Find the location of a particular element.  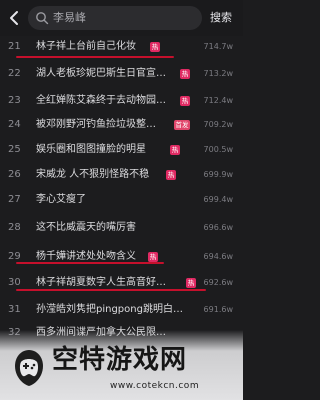

list-item: 26 宋威龙 人不狠别怪路不稳 热 699.9w is located at coordinates (121, 175).